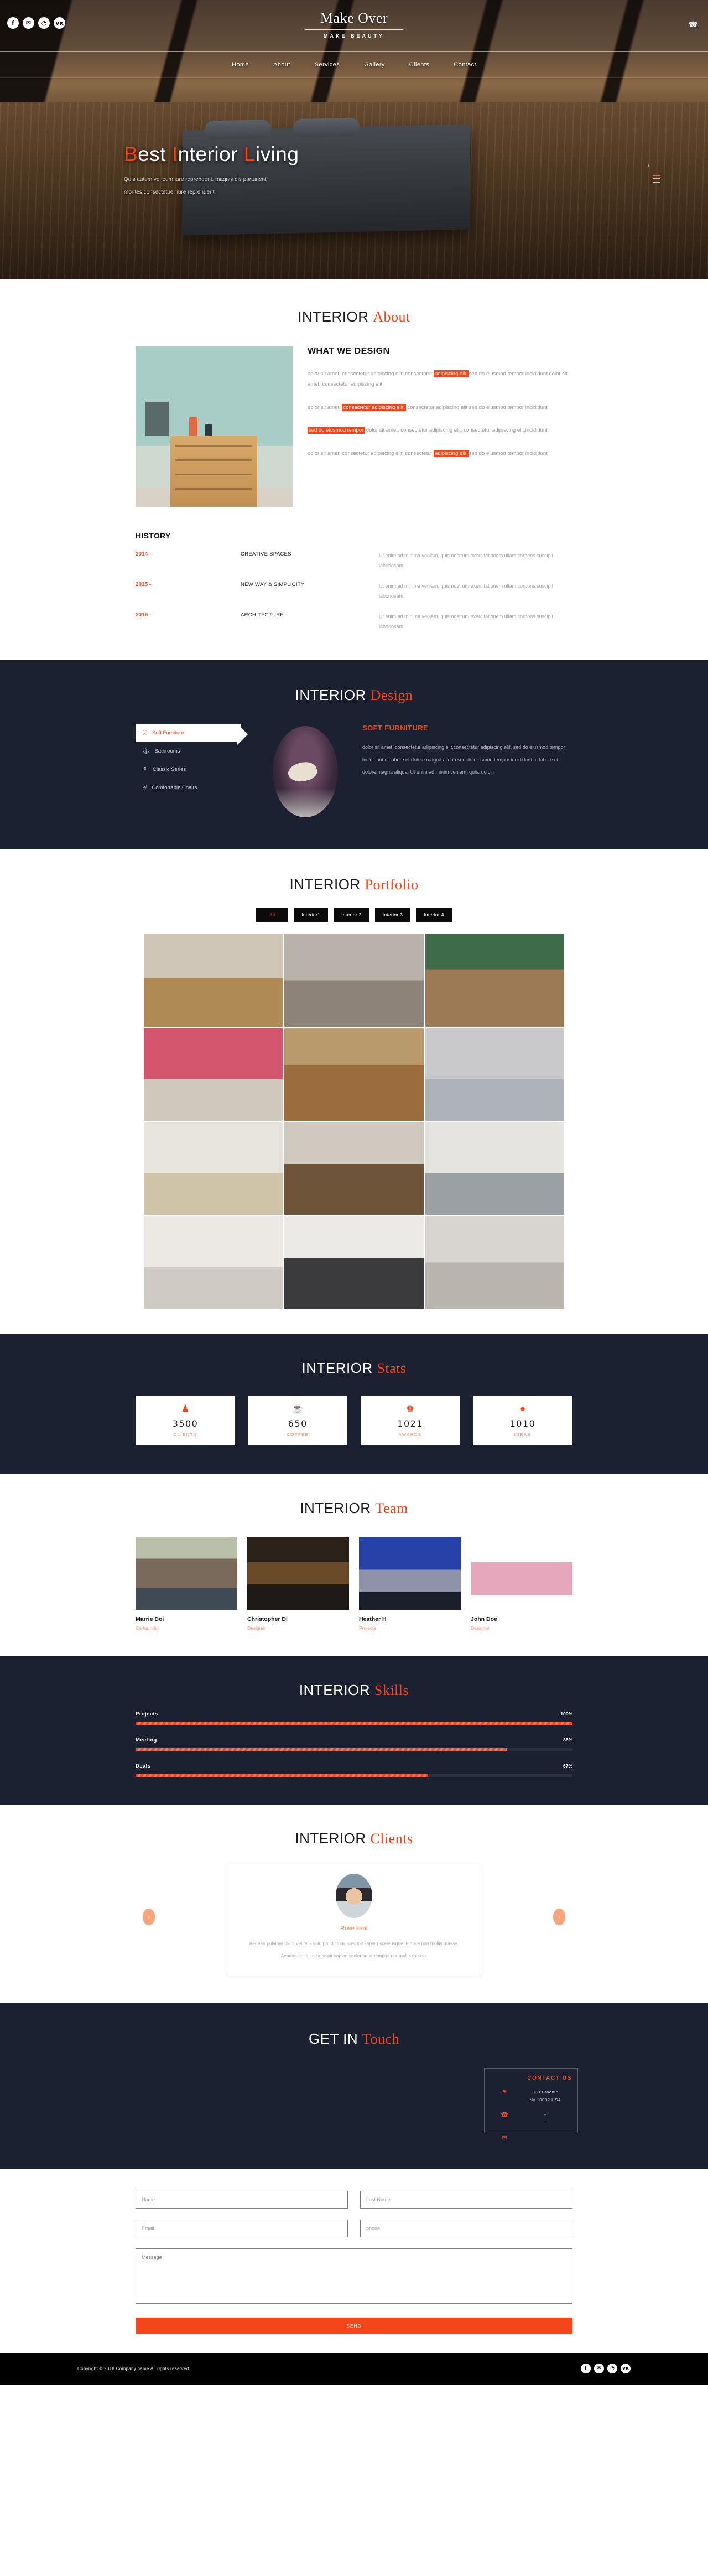 This screenshot has width=708, height=2576. What do you see at coordinates (494, 1168) in the screenshot?
I see `portfolio-item-open-plan-kitchen` at bounding box center [494, 1168].